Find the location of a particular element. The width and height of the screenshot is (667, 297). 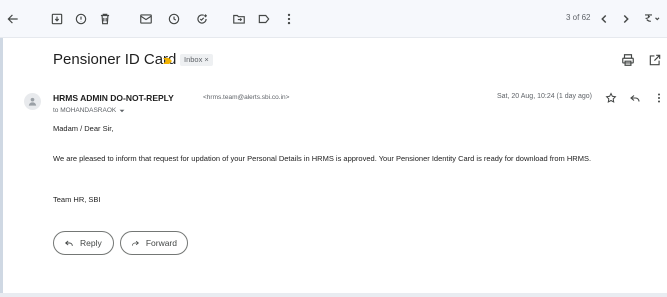

forward-button: Forward is located at coordinates (154, 243).